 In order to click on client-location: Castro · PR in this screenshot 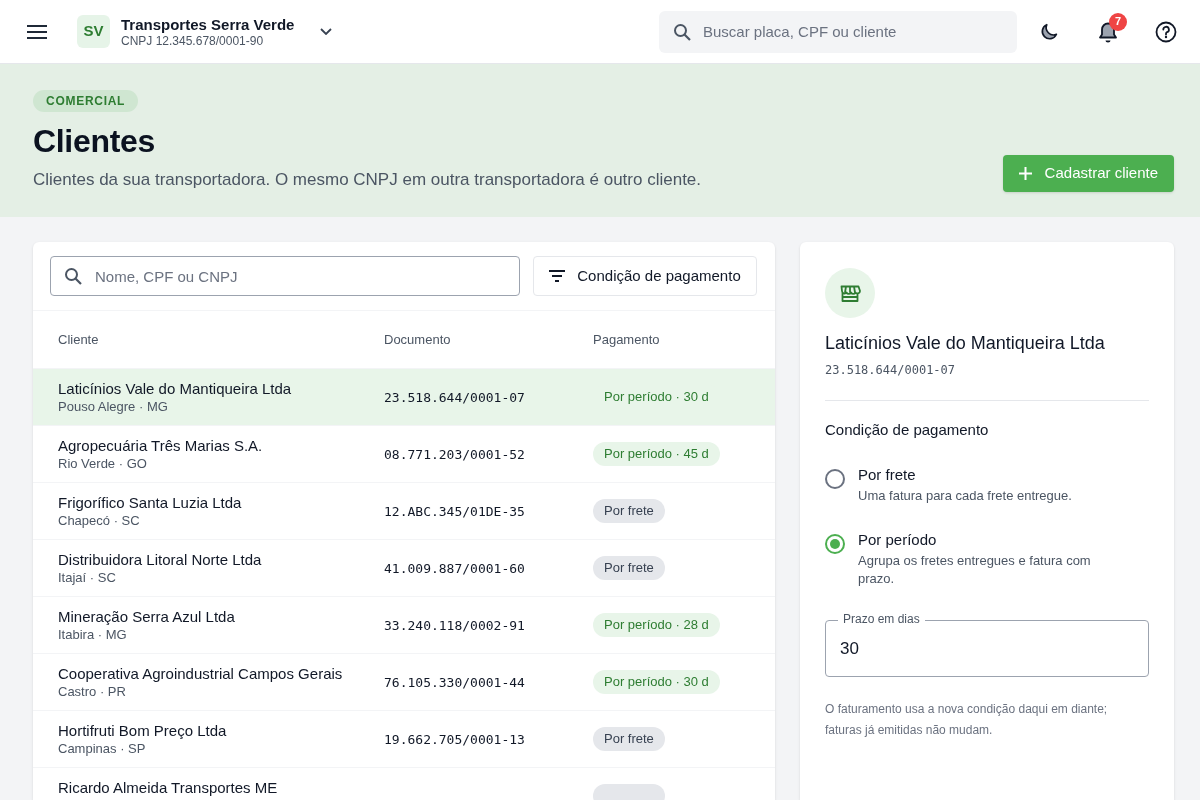, I will do `click(92, 692)`.